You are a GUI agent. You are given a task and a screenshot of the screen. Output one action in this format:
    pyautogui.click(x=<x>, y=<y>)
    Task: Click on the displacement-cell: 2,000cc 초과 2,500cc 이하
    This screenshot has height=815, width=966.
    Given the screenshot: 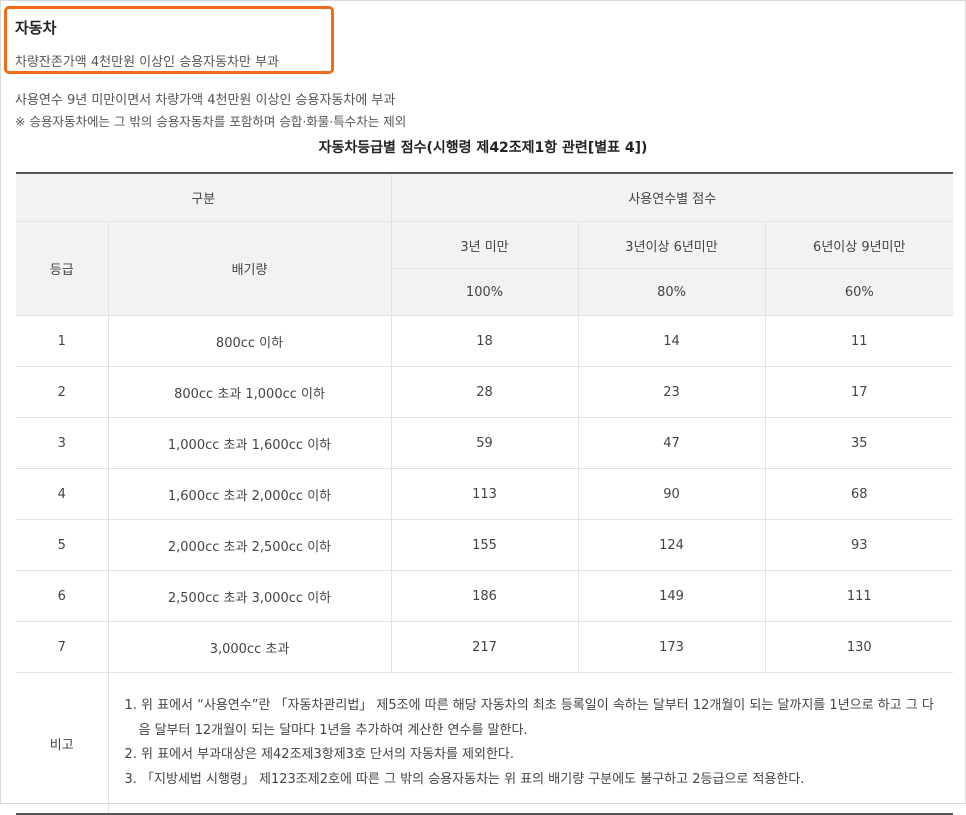 What is the action you would take?
    pyautogui.click(x=250, y=545)
    